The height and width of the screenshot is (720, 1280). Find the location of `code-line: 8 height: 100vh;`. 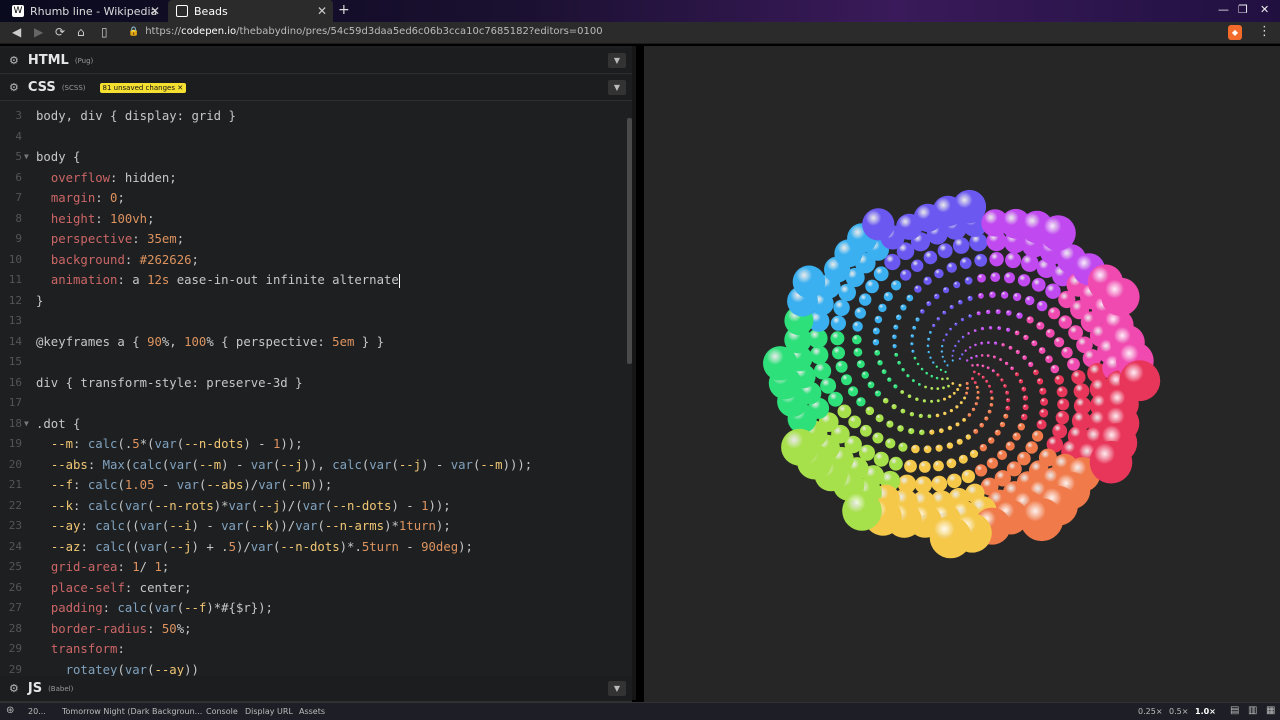

code-line: 8 height: 100vh; is located at coordinates (314, 219).